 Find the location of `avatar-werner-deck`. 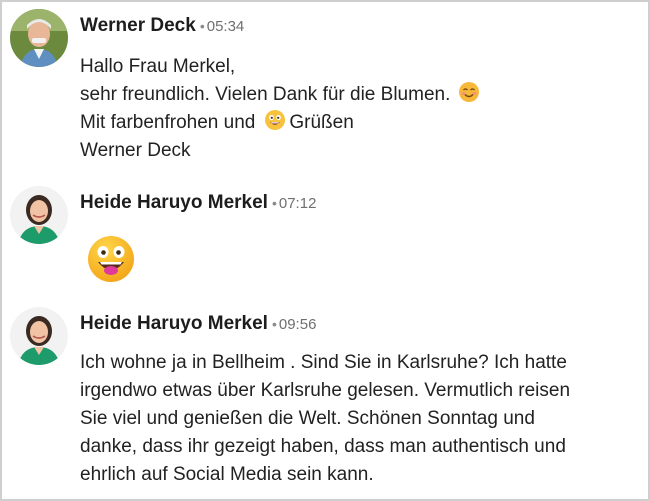

avatar-werner-deck is located at coordinates (39, 38).